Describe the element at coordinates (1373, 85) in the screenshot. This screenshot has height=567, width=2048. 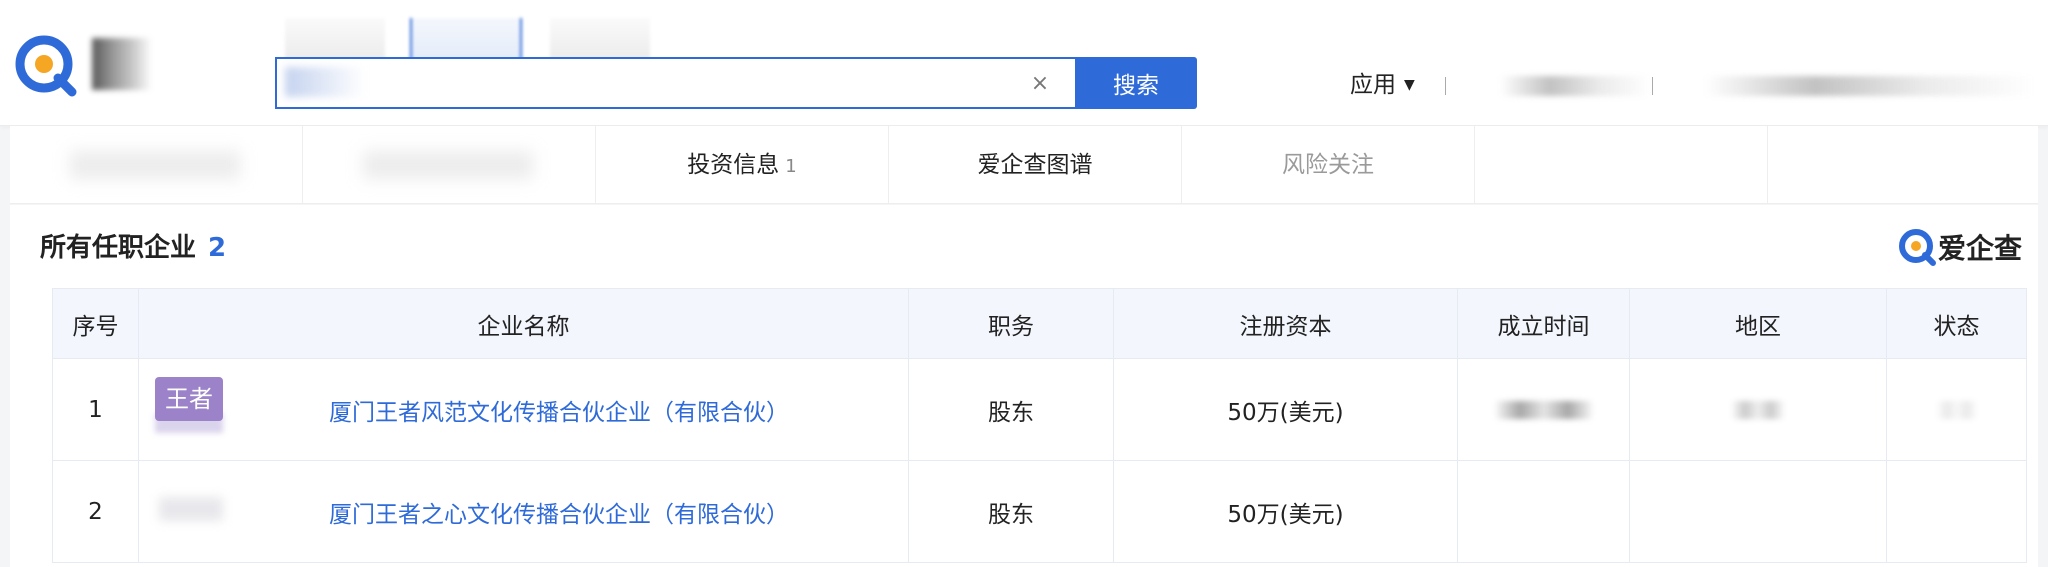
I see `apps-menu-label: 应用` at that location.